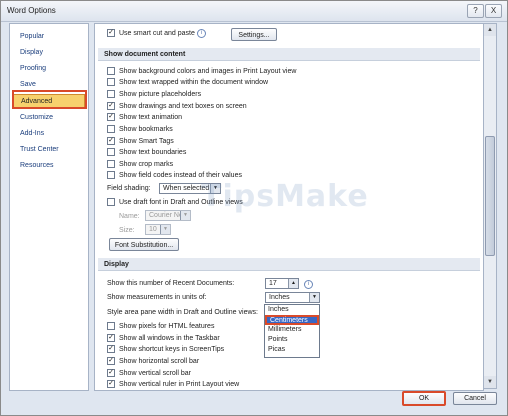 This screenshot has height=416, width=508. What do you see at coordinates (111, 201) in the screenshot?
I see `draft-font-checkbox` at bounding box center [111, 201].